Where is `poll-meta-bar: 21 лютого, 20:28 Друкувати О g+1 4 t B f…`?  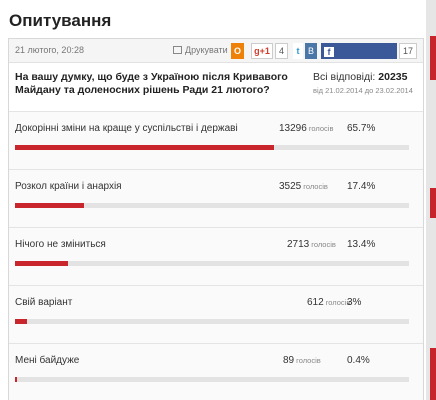 poll-meta-bar: 21 лютого, 20:28 Друкувати О g+1 4 t B f… is located at coordinates (216, 55).